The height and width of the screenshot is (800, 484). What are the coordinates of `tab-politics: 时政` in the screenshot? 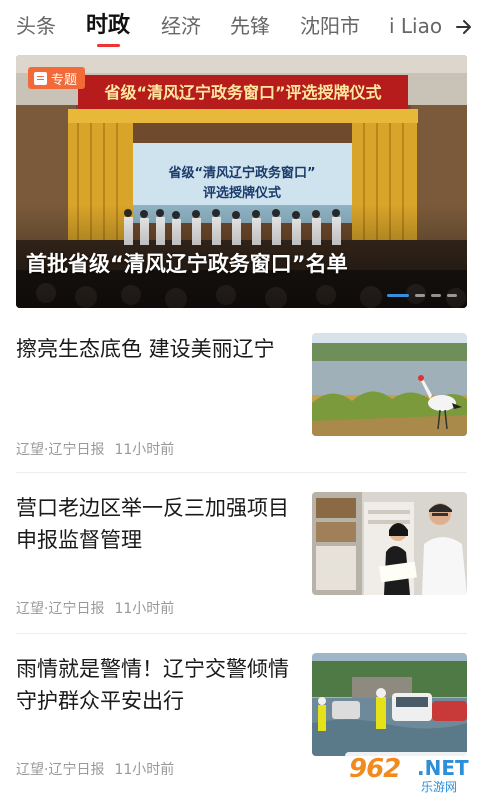 It's located at (108, 26).